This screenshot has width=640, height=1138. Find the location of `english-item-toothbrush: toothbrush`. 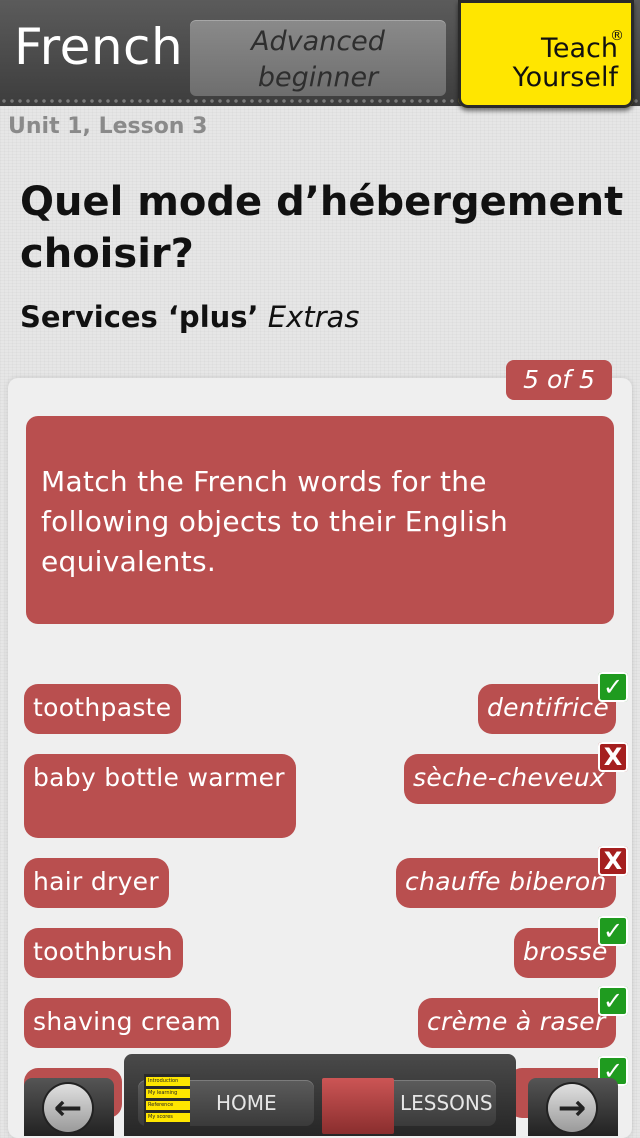

english-item-toothbrush: toothbrush is located at coordinates (103, 953).